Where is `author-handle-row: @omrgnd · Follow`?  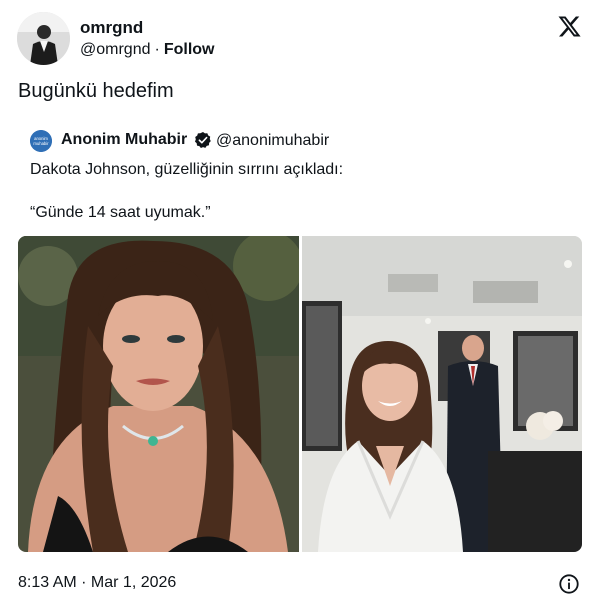 author-handle-row: @omrgnd · Follow is located at coordinates (147, 50).